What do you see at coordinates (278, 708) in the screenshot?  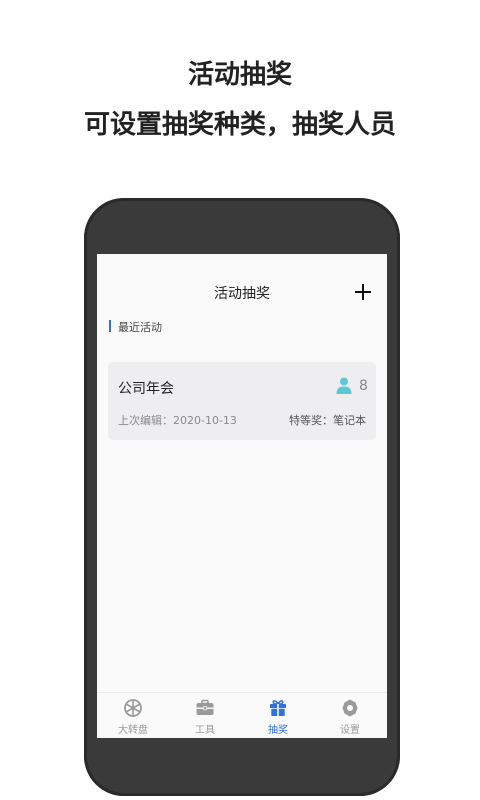 I see `gift-icon` at bounding box center [278, 708].